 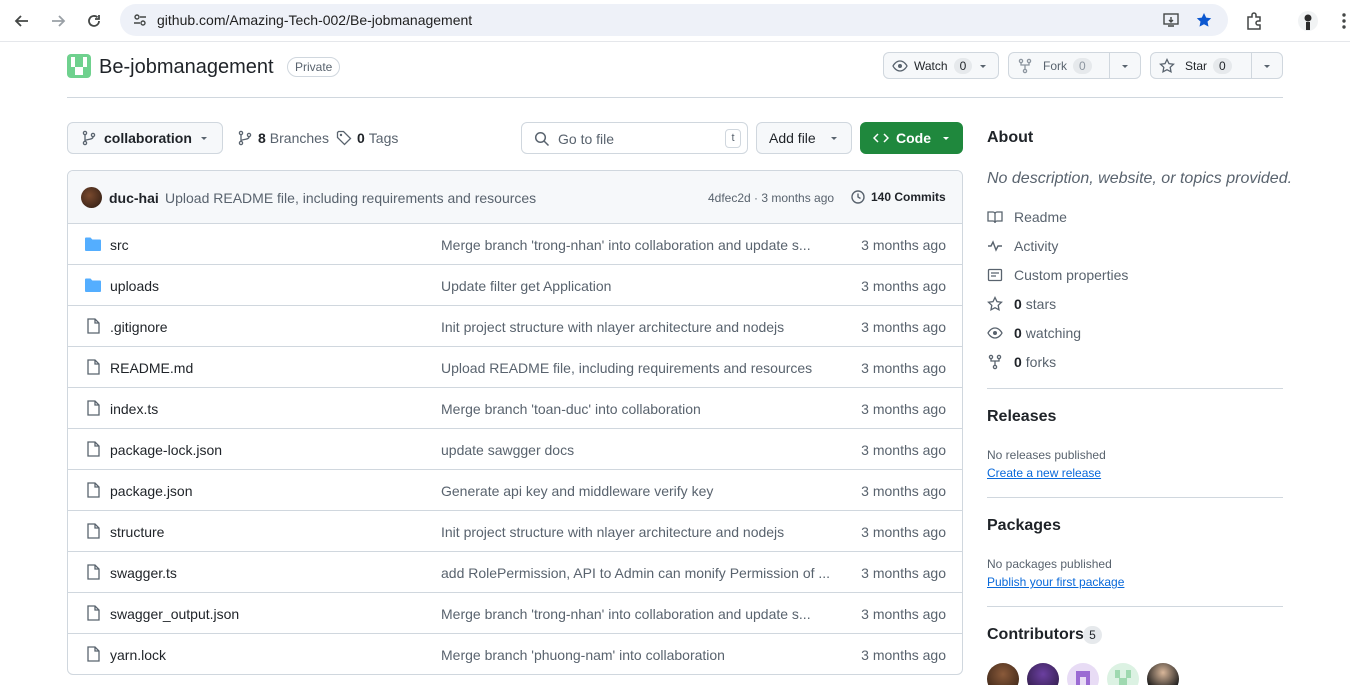 What do you see at coordinates (283, 138) in the screenshot?
I see `branches-link: 8 Branches` at bounding box center [283, 138].